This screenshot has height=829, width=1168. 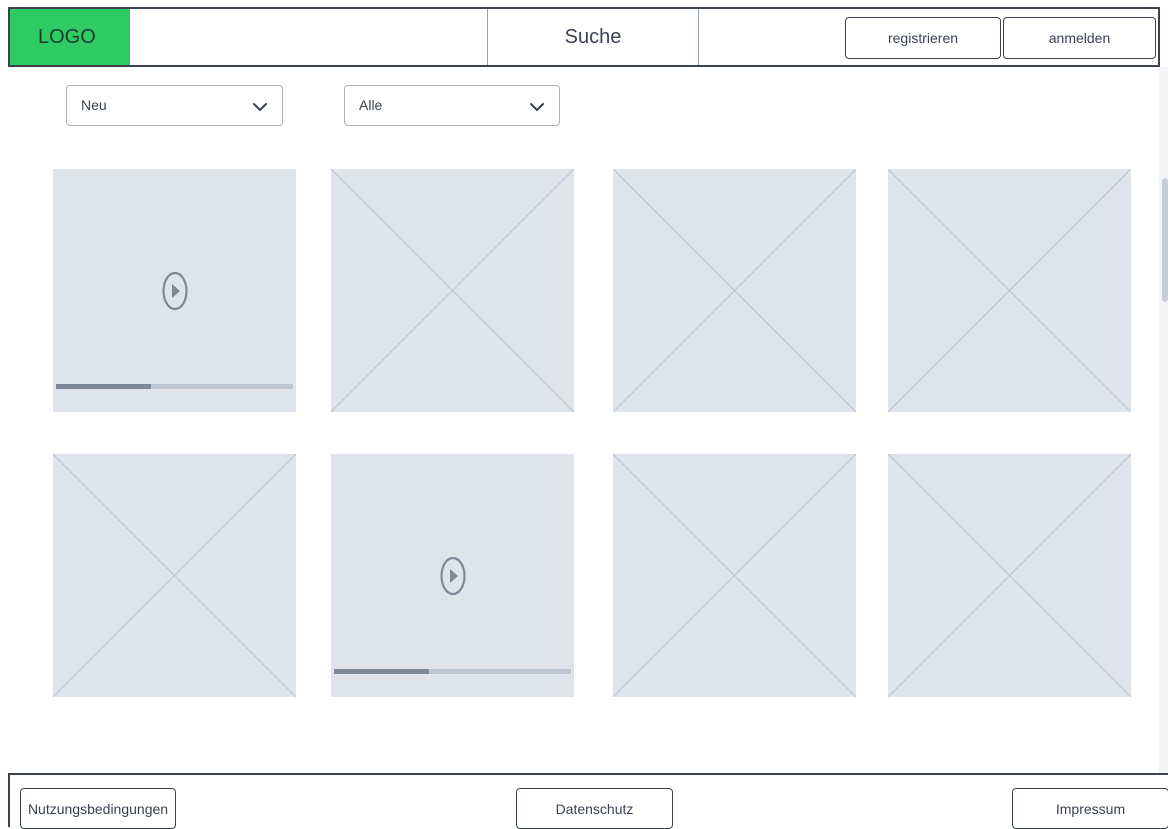 I want to click on logo: LOGO, so click(x=70, y=37).